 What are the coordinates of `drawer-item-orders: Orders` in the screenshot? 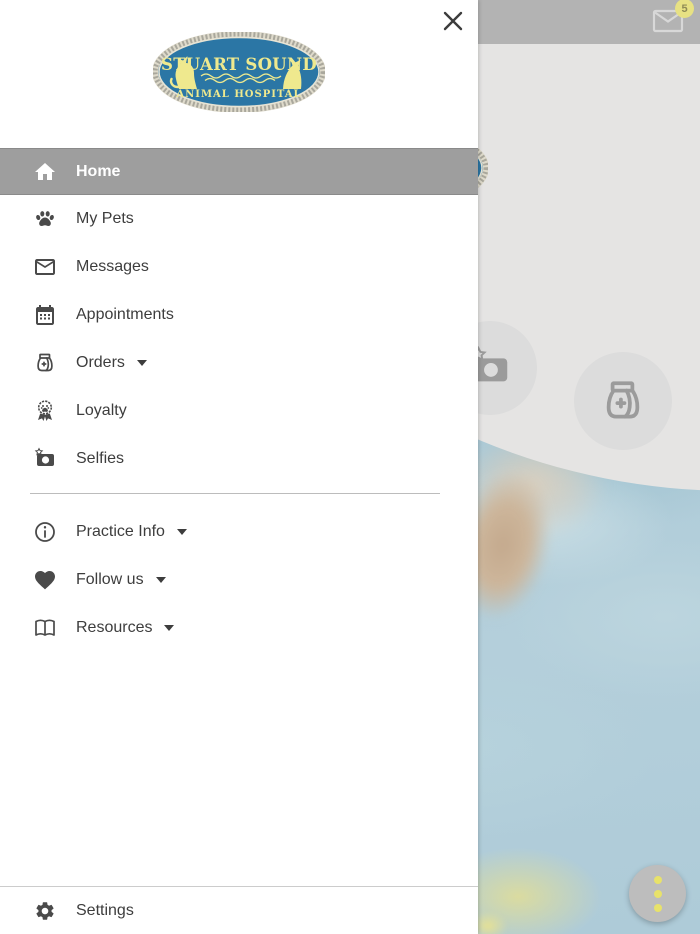 It's located at (239, 363).